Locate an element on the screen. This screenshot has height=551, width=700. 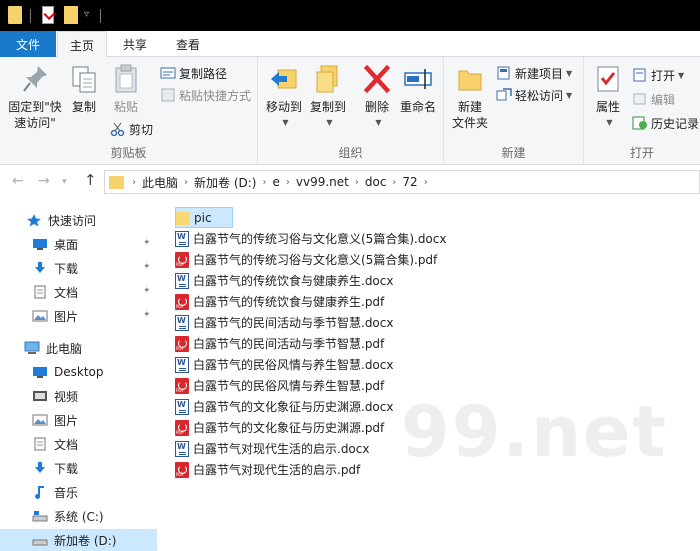
properties-button: 属性 ▼ is located at coordinates (608, 97).